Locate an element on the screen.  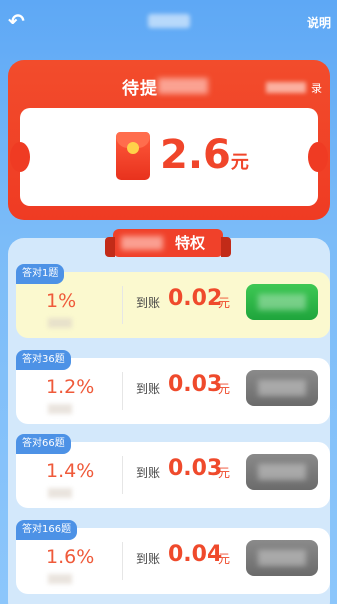
ribbon-title-blur is located at coordinates (142, 243).